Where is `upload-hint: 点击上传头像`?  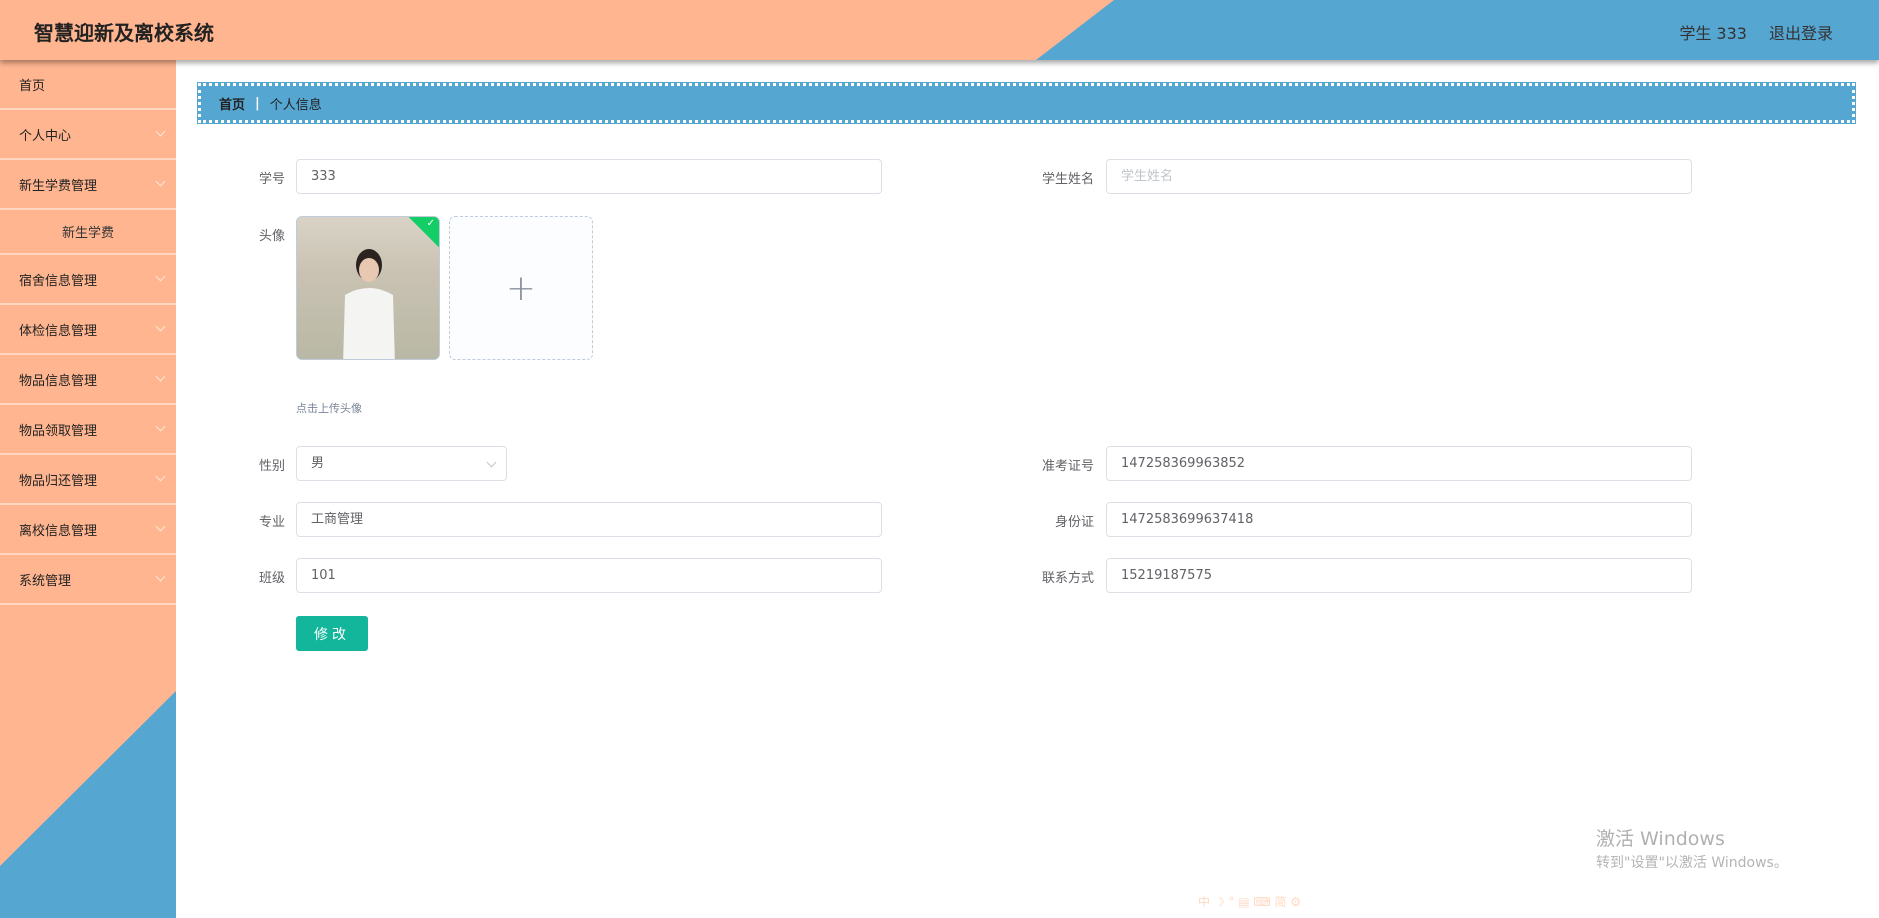
upload-hint: 点击上传头像 is located at coordinates (329, 408).